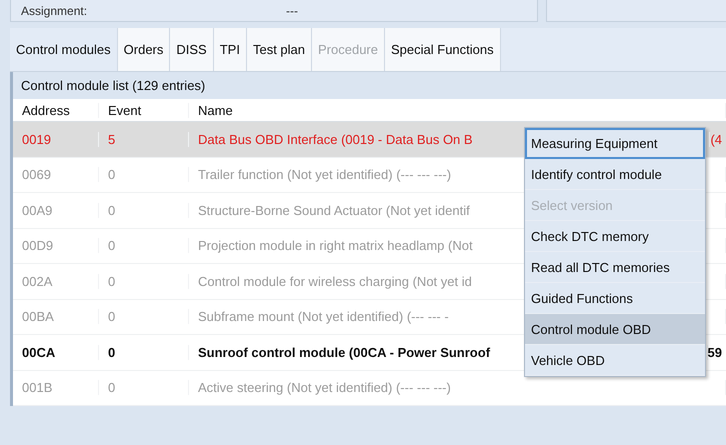 Image resolution: width=726 pixels, height=445 pixels. I want to click on menu-item: Measuring Equipment, so click(615, 143).